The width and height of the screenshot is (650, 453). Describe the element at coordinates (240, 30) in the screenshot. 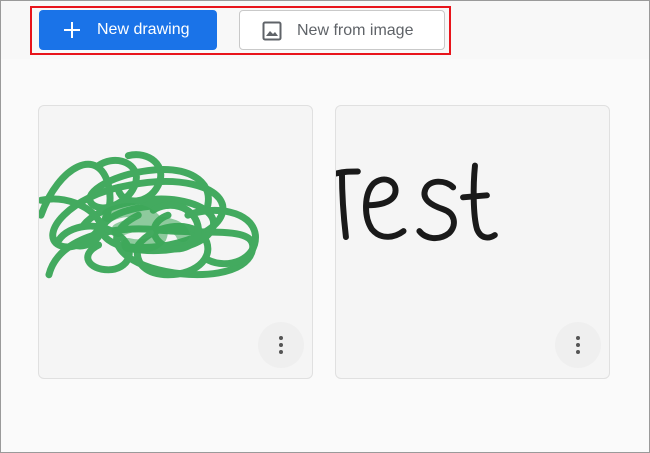

I see `highlight-outline` at that location.